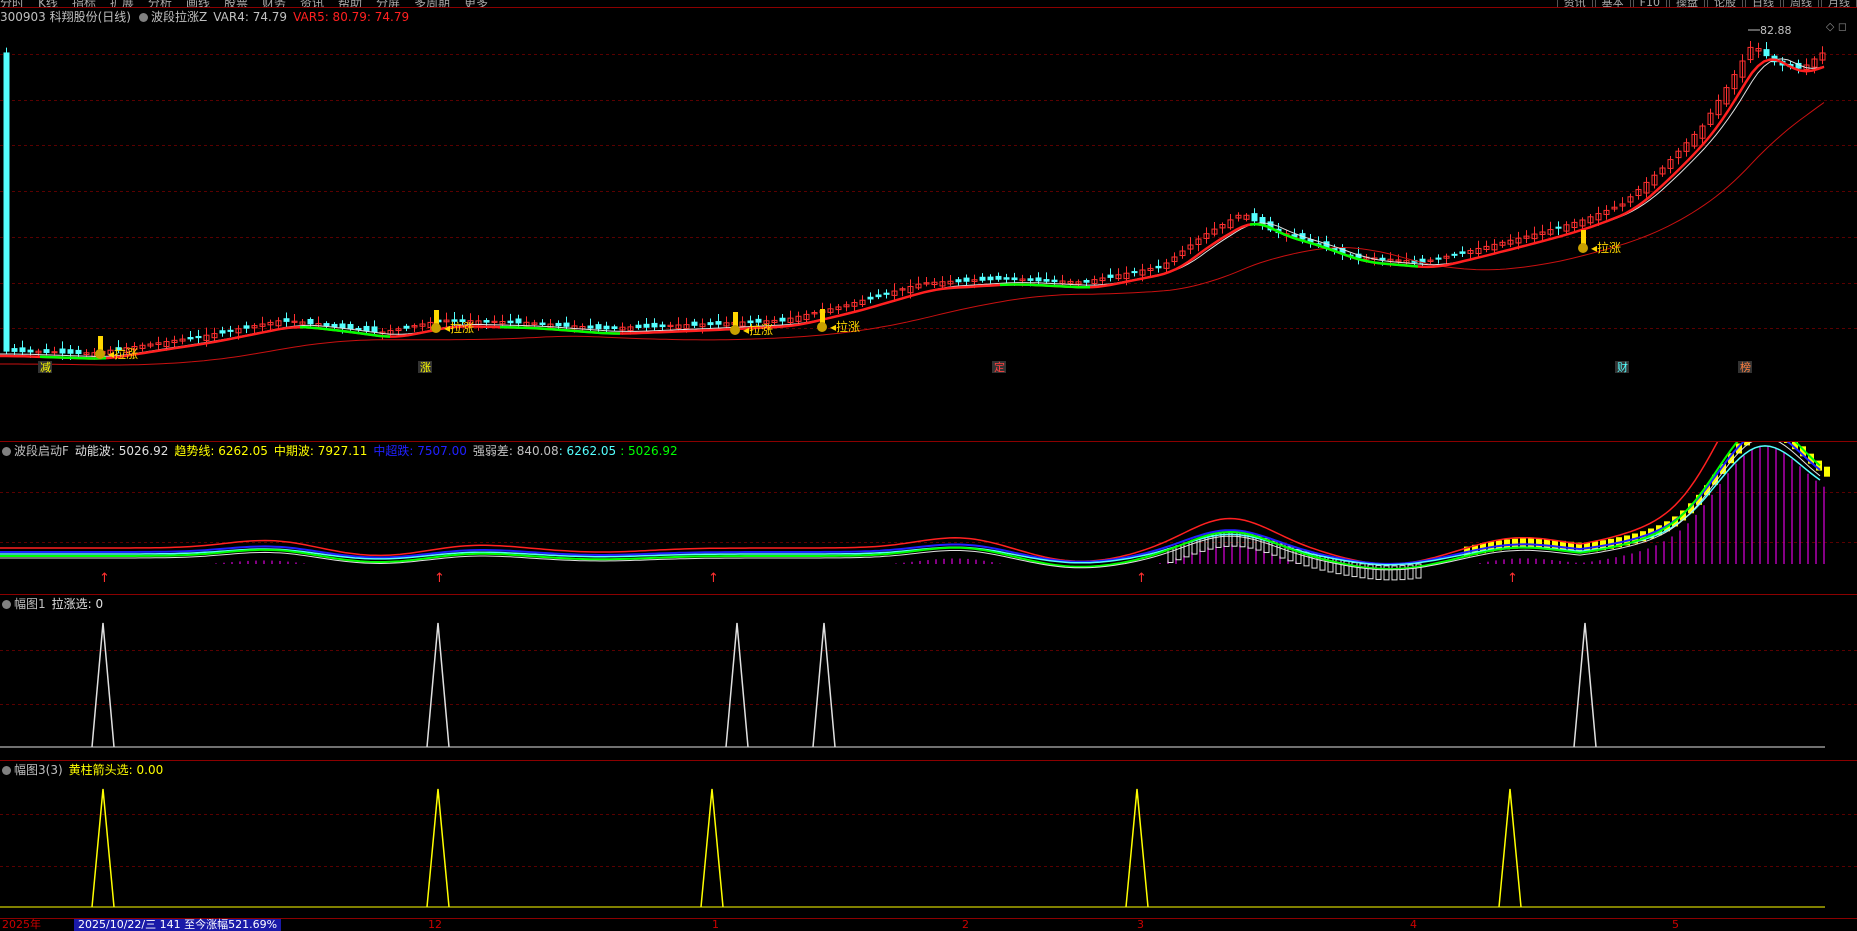 The image size is (1857, 931). Describe the element at coordinates (330, 17) in the screenshot. I see `var5-value: VAR5: 80.79` at that location.